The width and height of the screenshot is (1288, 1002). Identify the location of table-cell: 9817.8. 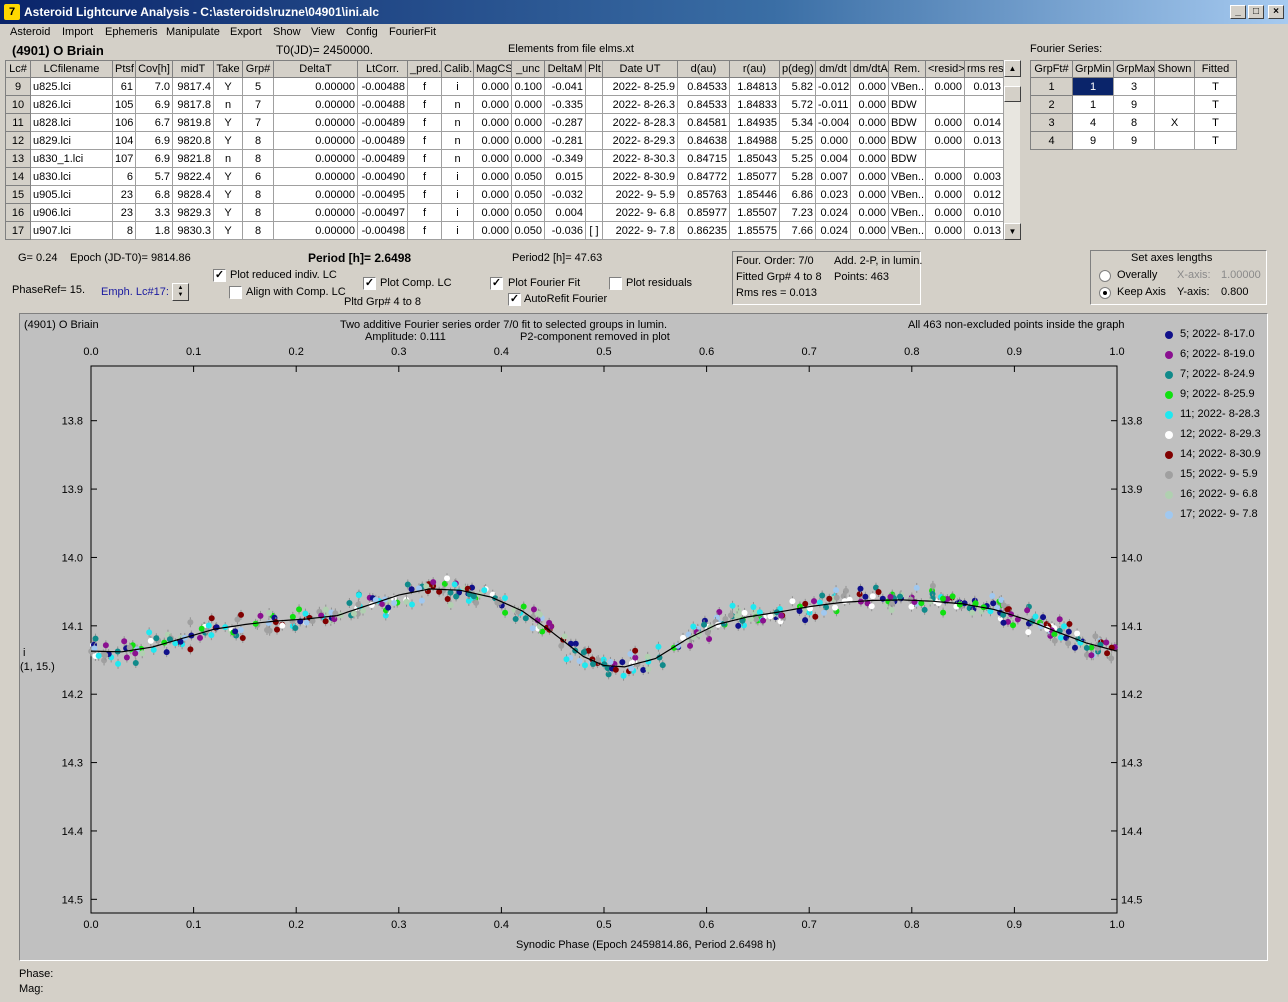
(193, 104).